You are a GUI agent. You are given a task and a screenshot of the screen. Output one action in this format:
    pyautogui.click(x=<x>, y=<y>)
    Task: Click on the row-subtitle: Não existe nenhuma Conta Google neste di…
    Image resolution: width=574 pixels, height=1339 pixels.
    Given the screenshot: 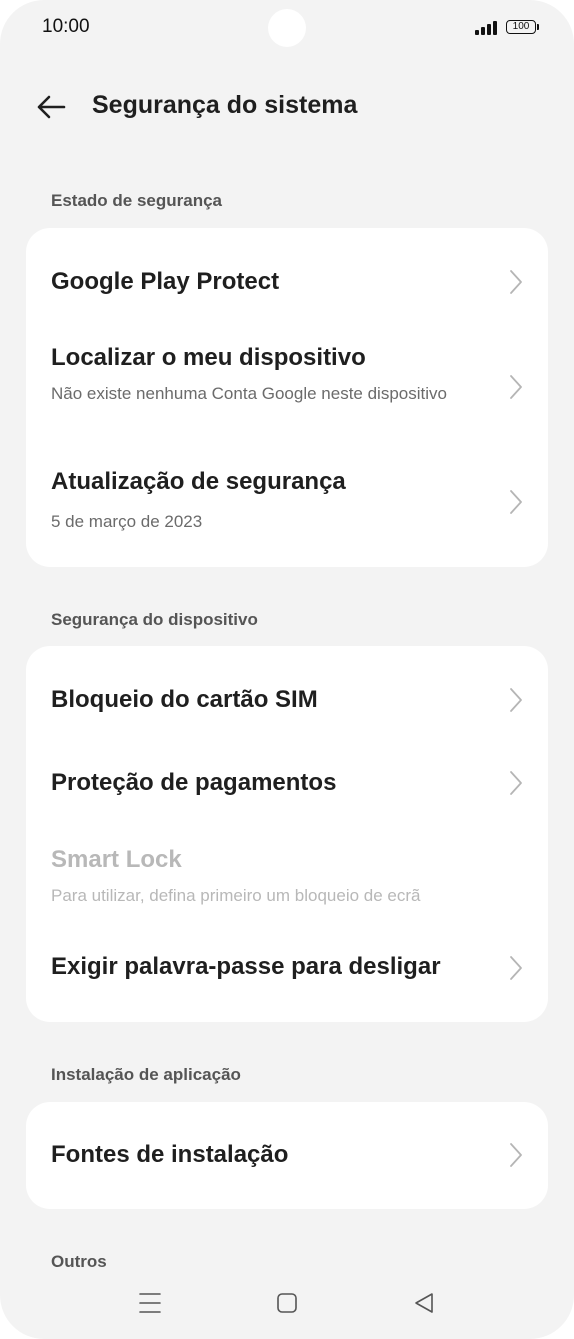 What is the action you would take?
    pyautogui.click(x=249, y=393)
    